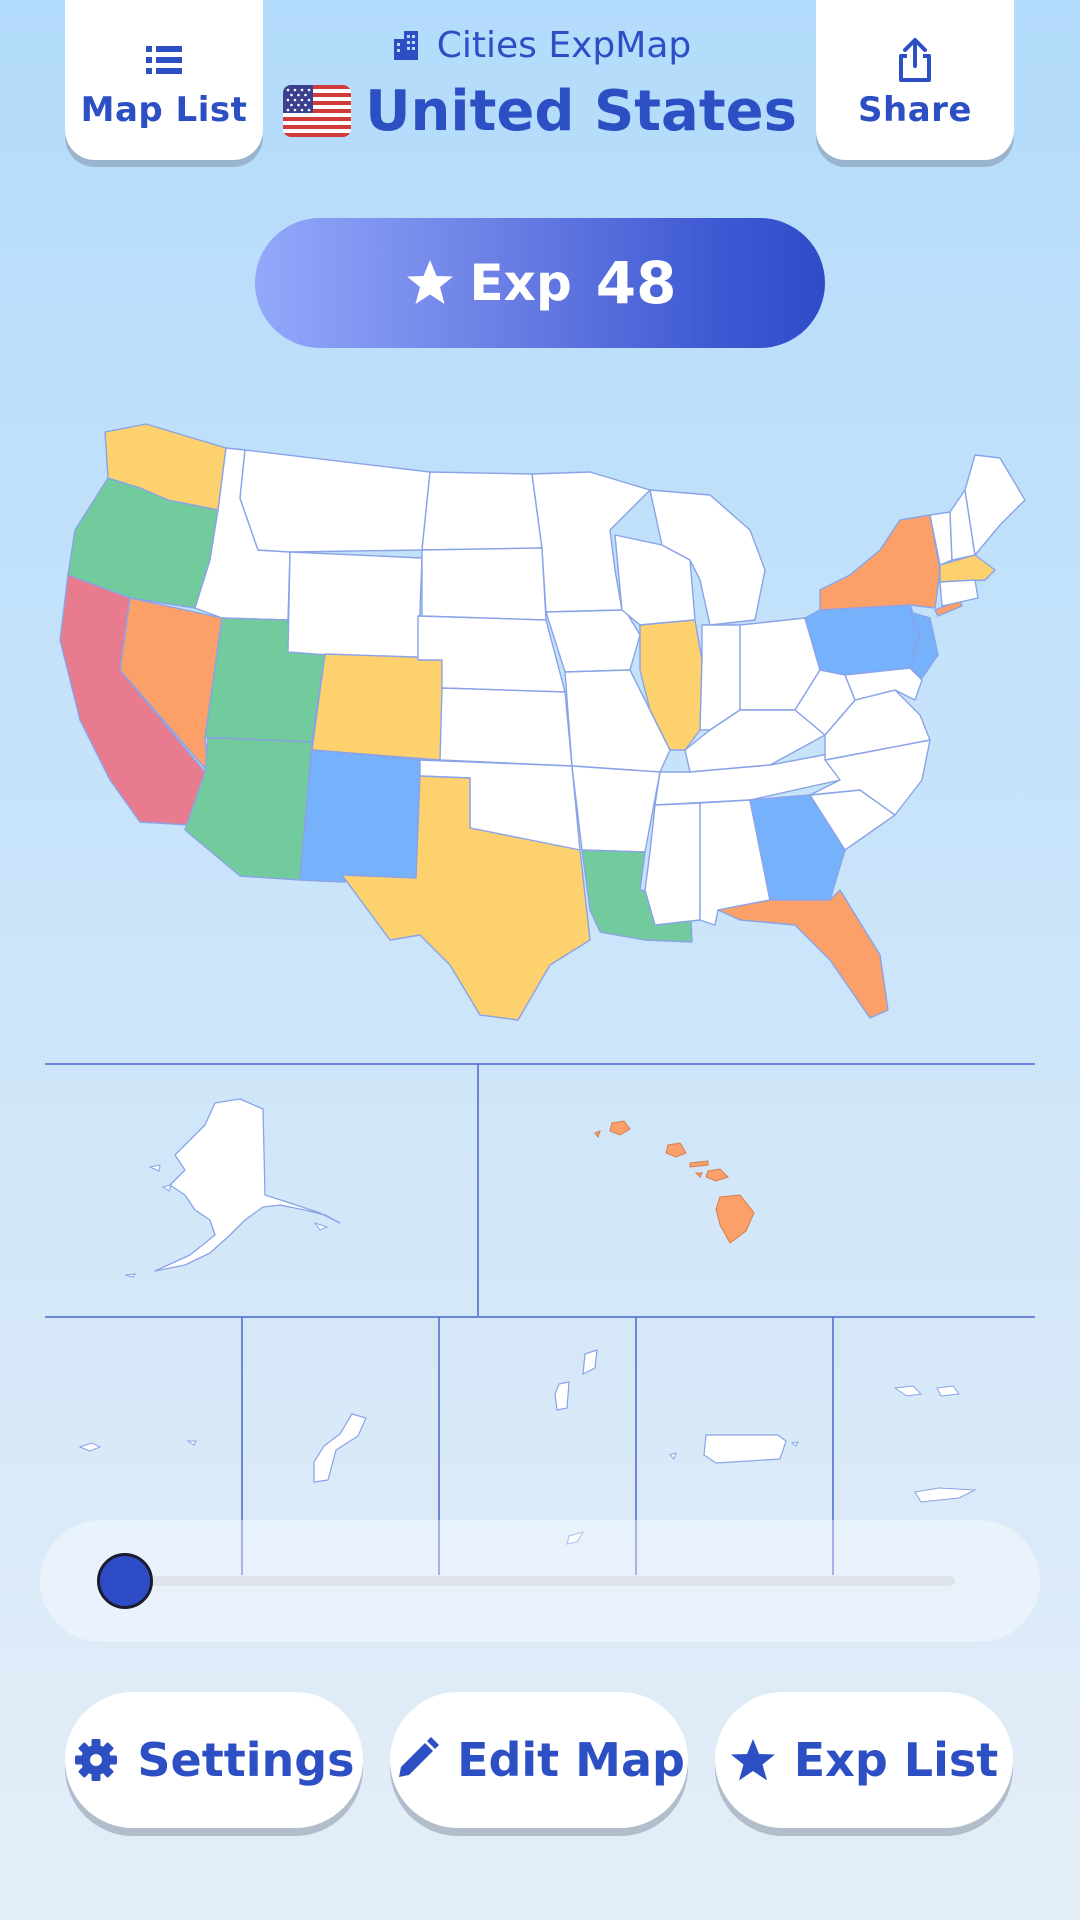 This screenshot has height=1920, width=1080. Describe the element at coordinates (482, 511) in the screenshot. I see `state-northdakota` at that location.